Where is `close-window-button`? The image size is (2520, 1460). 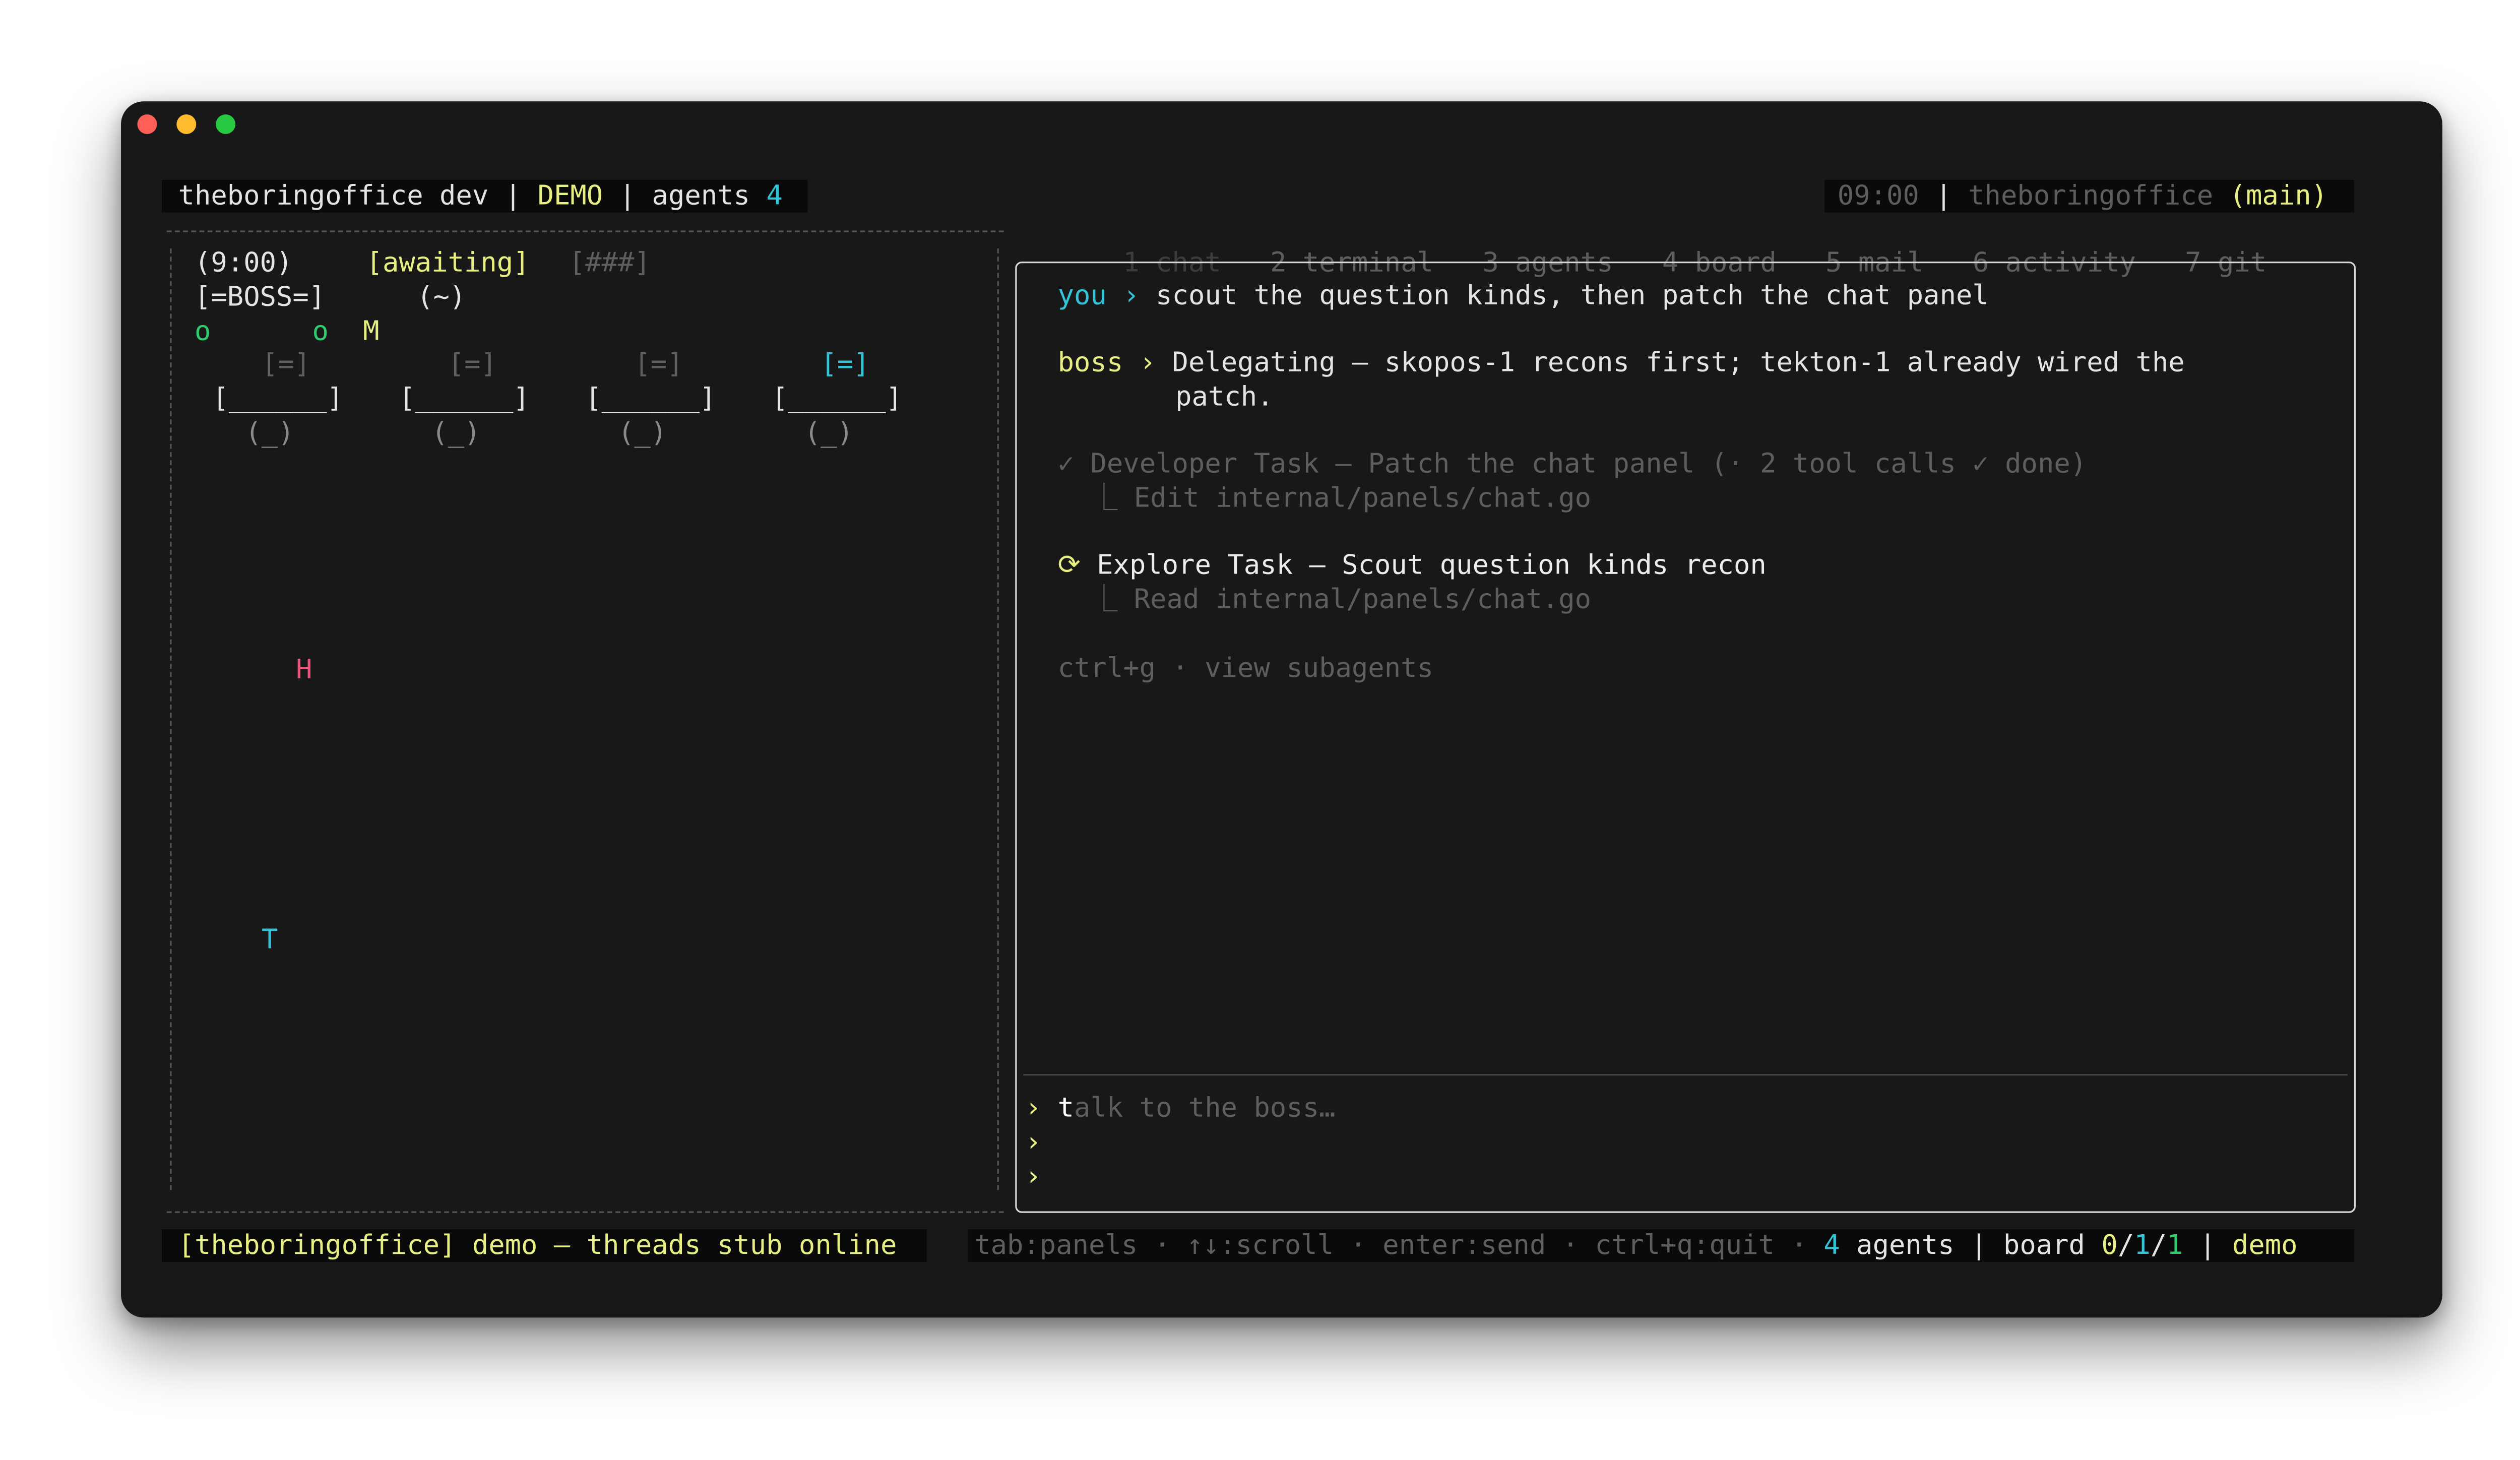 close-window-button is located at coordinates (147, 124).